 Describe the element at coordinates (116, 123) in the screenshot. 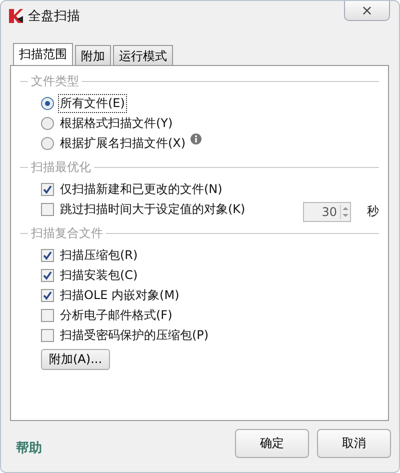

I see `option-label: 根据格式扫描文件(Y)` at that location.